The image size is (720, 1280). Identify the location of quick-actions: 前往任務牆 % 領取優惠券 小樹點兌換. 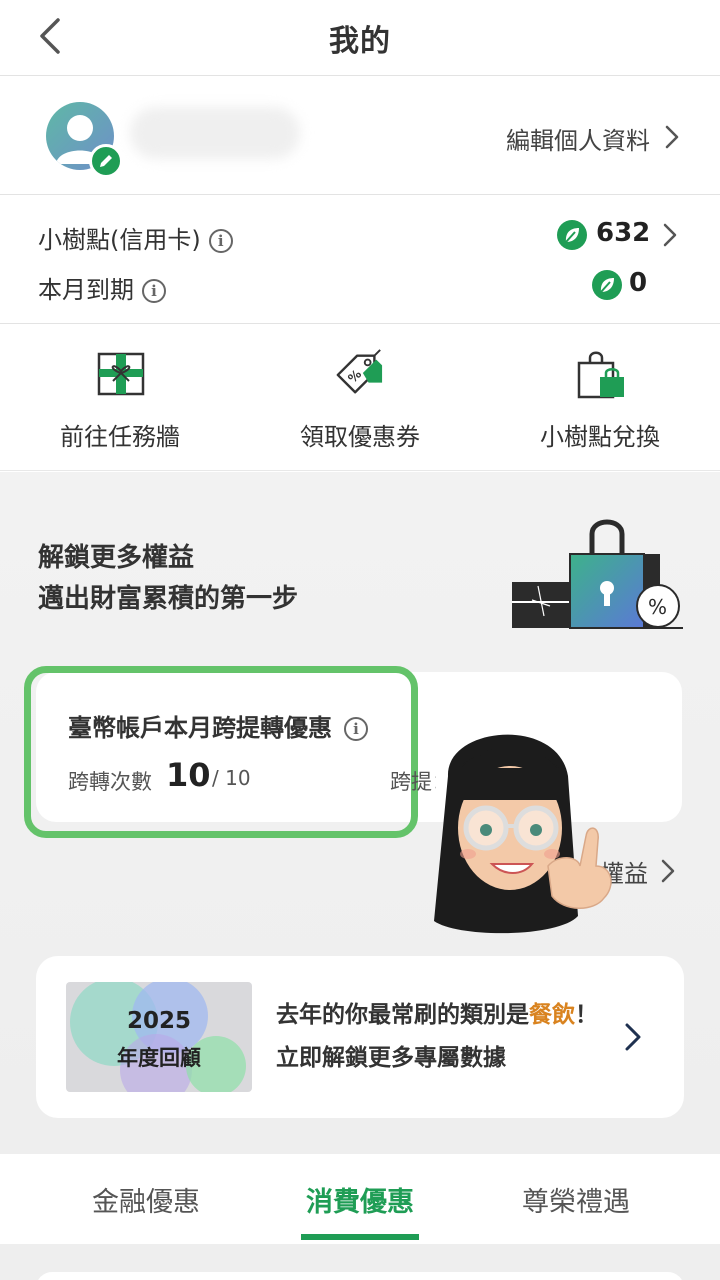
(360, 398).